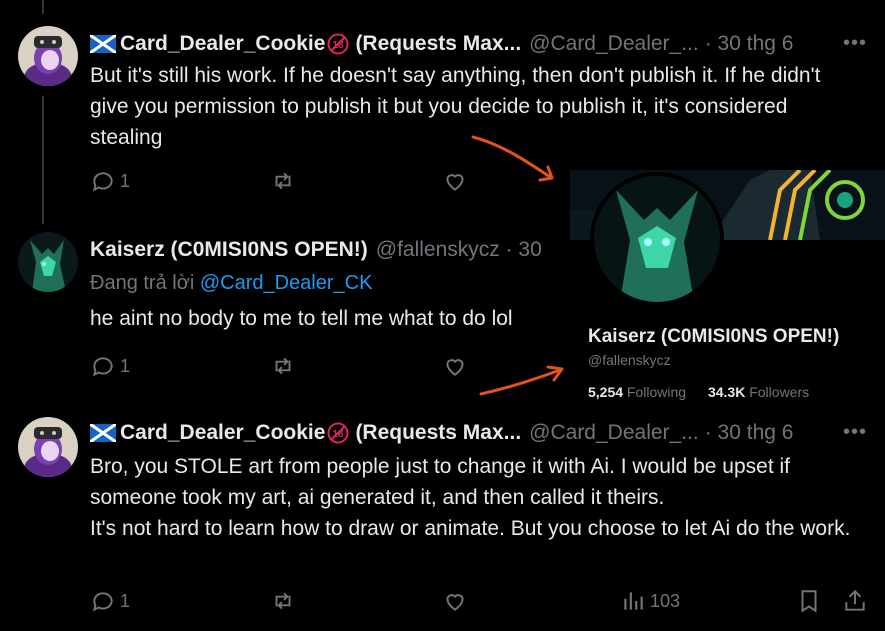 This screenshot has width=885, height=631. Describe the element at coordinates (521, 380) in the screenshot. I see `annotation-arrow-bottom` at that location.